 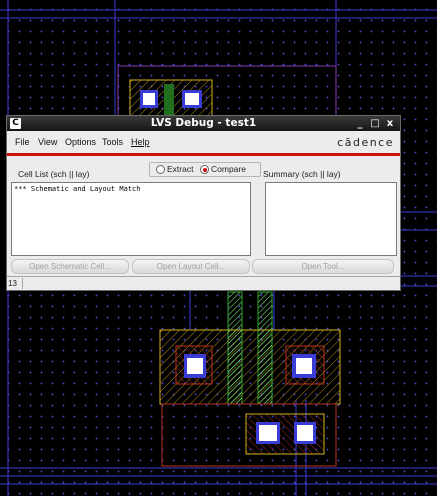 I want to click on cell-list-entry: *** Schematic and Layout Match, so click(x=77, y=189).